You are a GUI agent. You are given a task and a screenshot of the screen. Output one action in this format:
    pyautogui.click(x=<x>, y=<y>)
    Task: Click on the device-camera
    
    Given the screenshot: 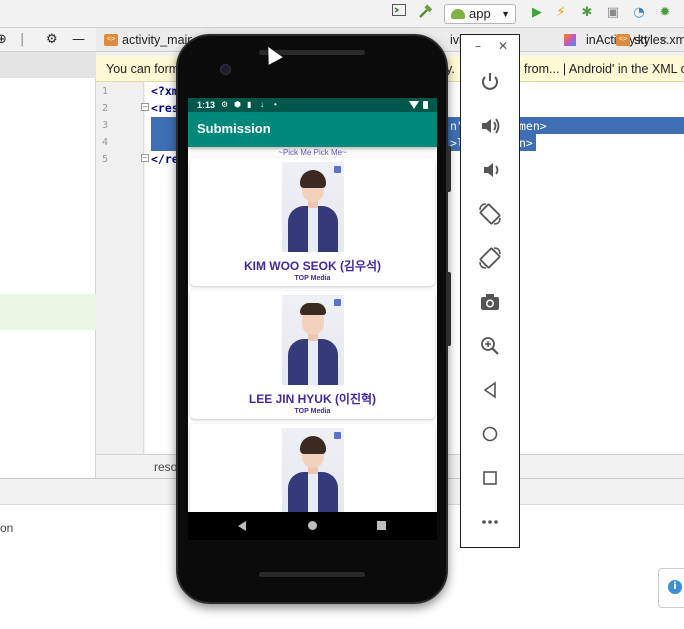 What is the action you would take?
    pyautogui.click(x=225, y=69)
    